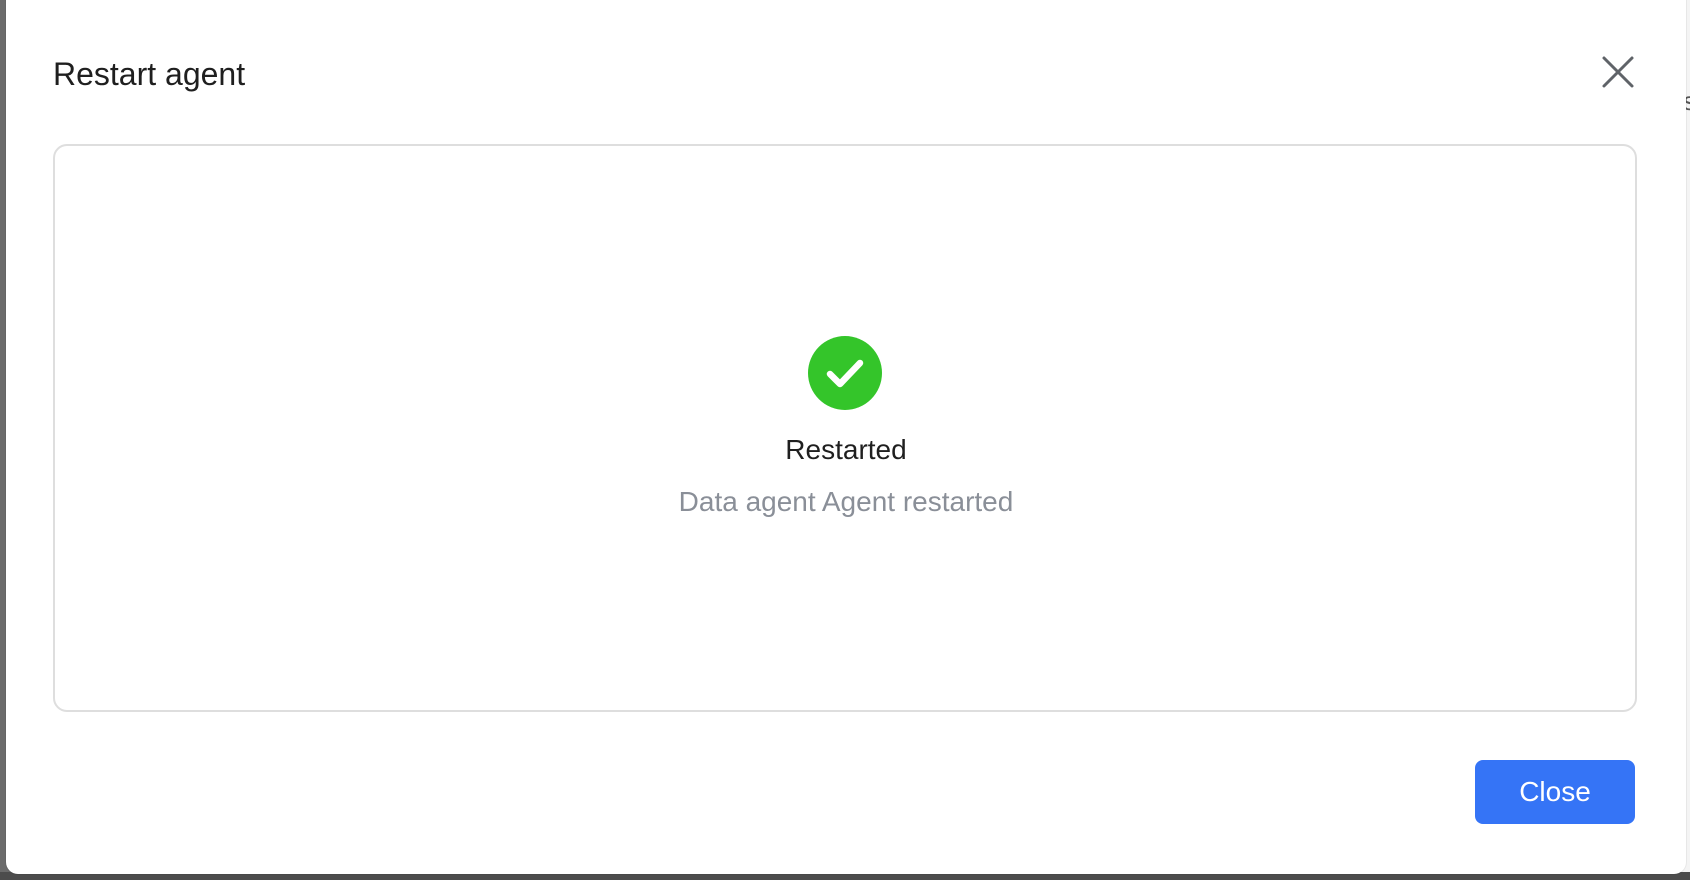 This screenshot has height=880, width=1690. What do you see at coordinates (149, 74) in the screenshot?
I see `dialog-title: Restart agent` at bounding box center [149, 74].